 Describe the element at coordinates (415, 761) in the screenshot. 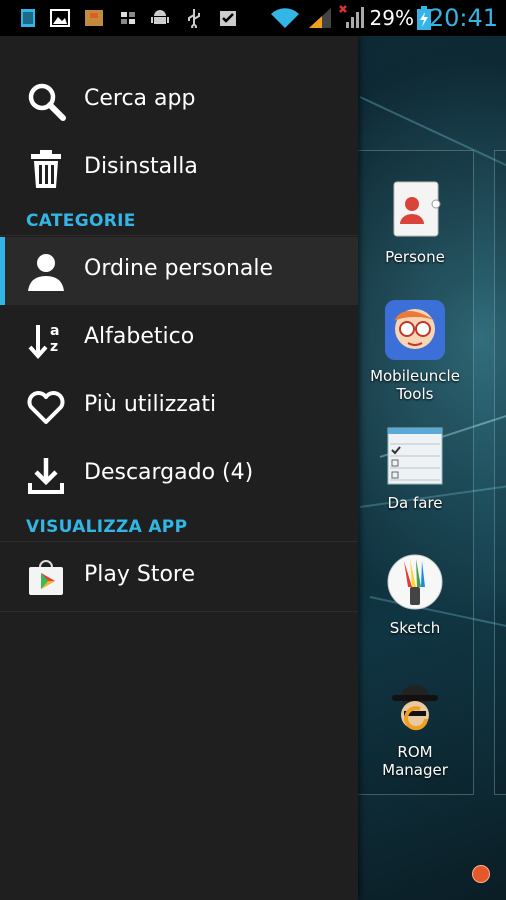

I see `app-label: ROM Manager` at that location.